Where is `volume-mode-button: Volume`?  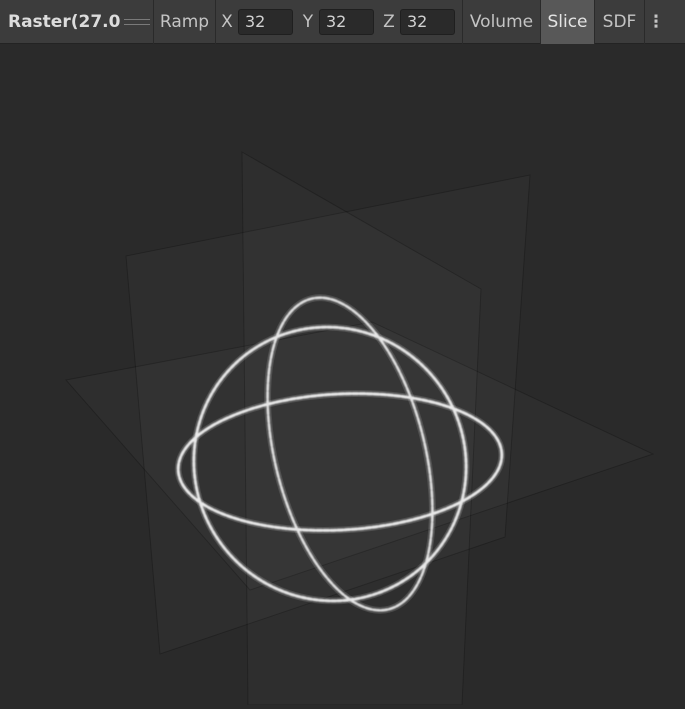
volume-mode-button: Volume is located at coordinates (502, 22).